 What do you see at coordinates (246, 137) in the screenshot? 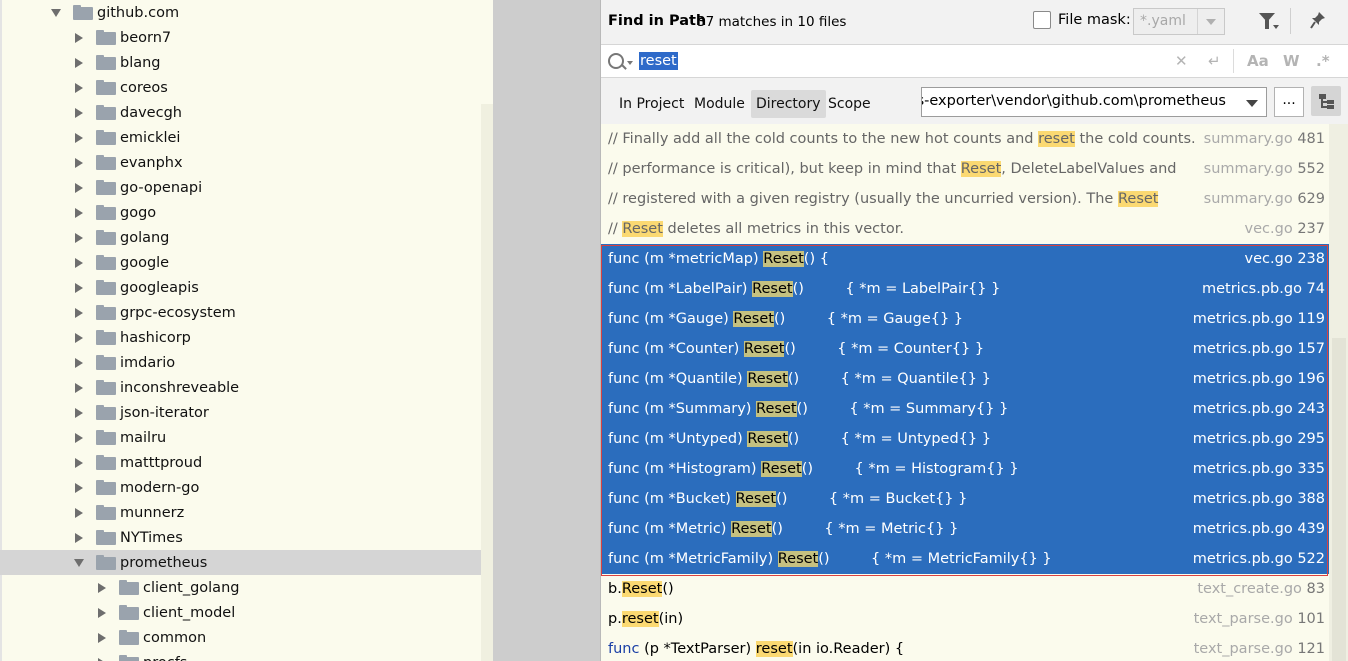
I see `tree-item: emicklei` at bounding box center [246, 137].